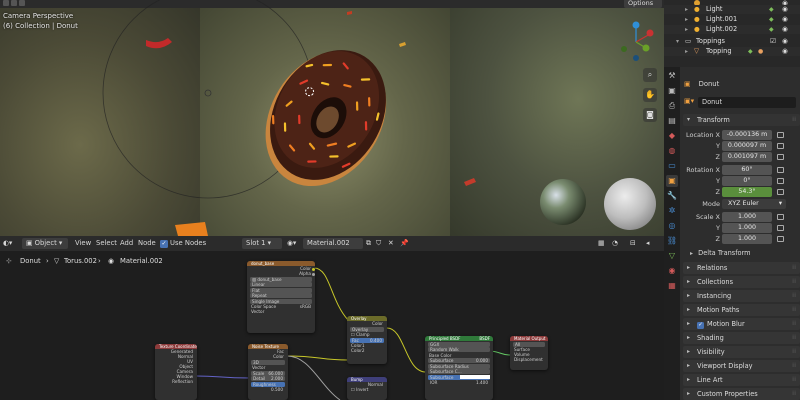  Describe the element at coordinates (741, 338) in the screenshot. I see `shading-panel: ▸ Shading ⁞⁞` at that location.